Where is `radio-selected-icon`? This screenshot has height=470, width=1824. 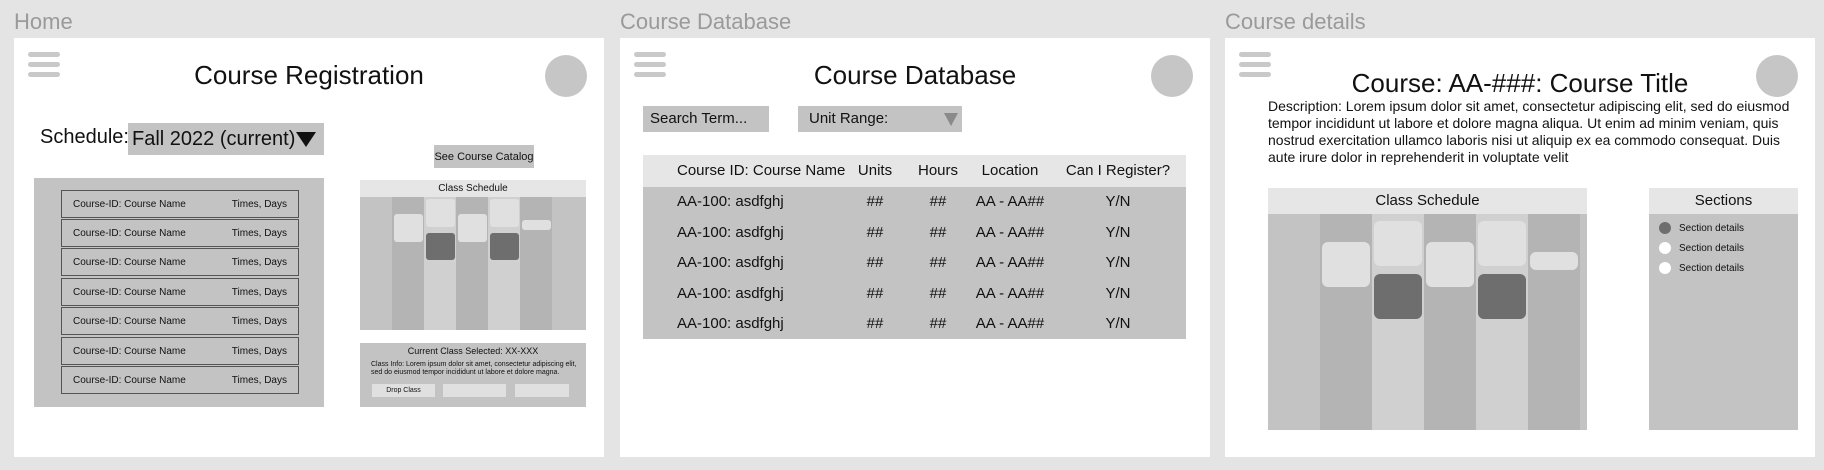
radio-selected-icon is located at coordinates (1665, 228).